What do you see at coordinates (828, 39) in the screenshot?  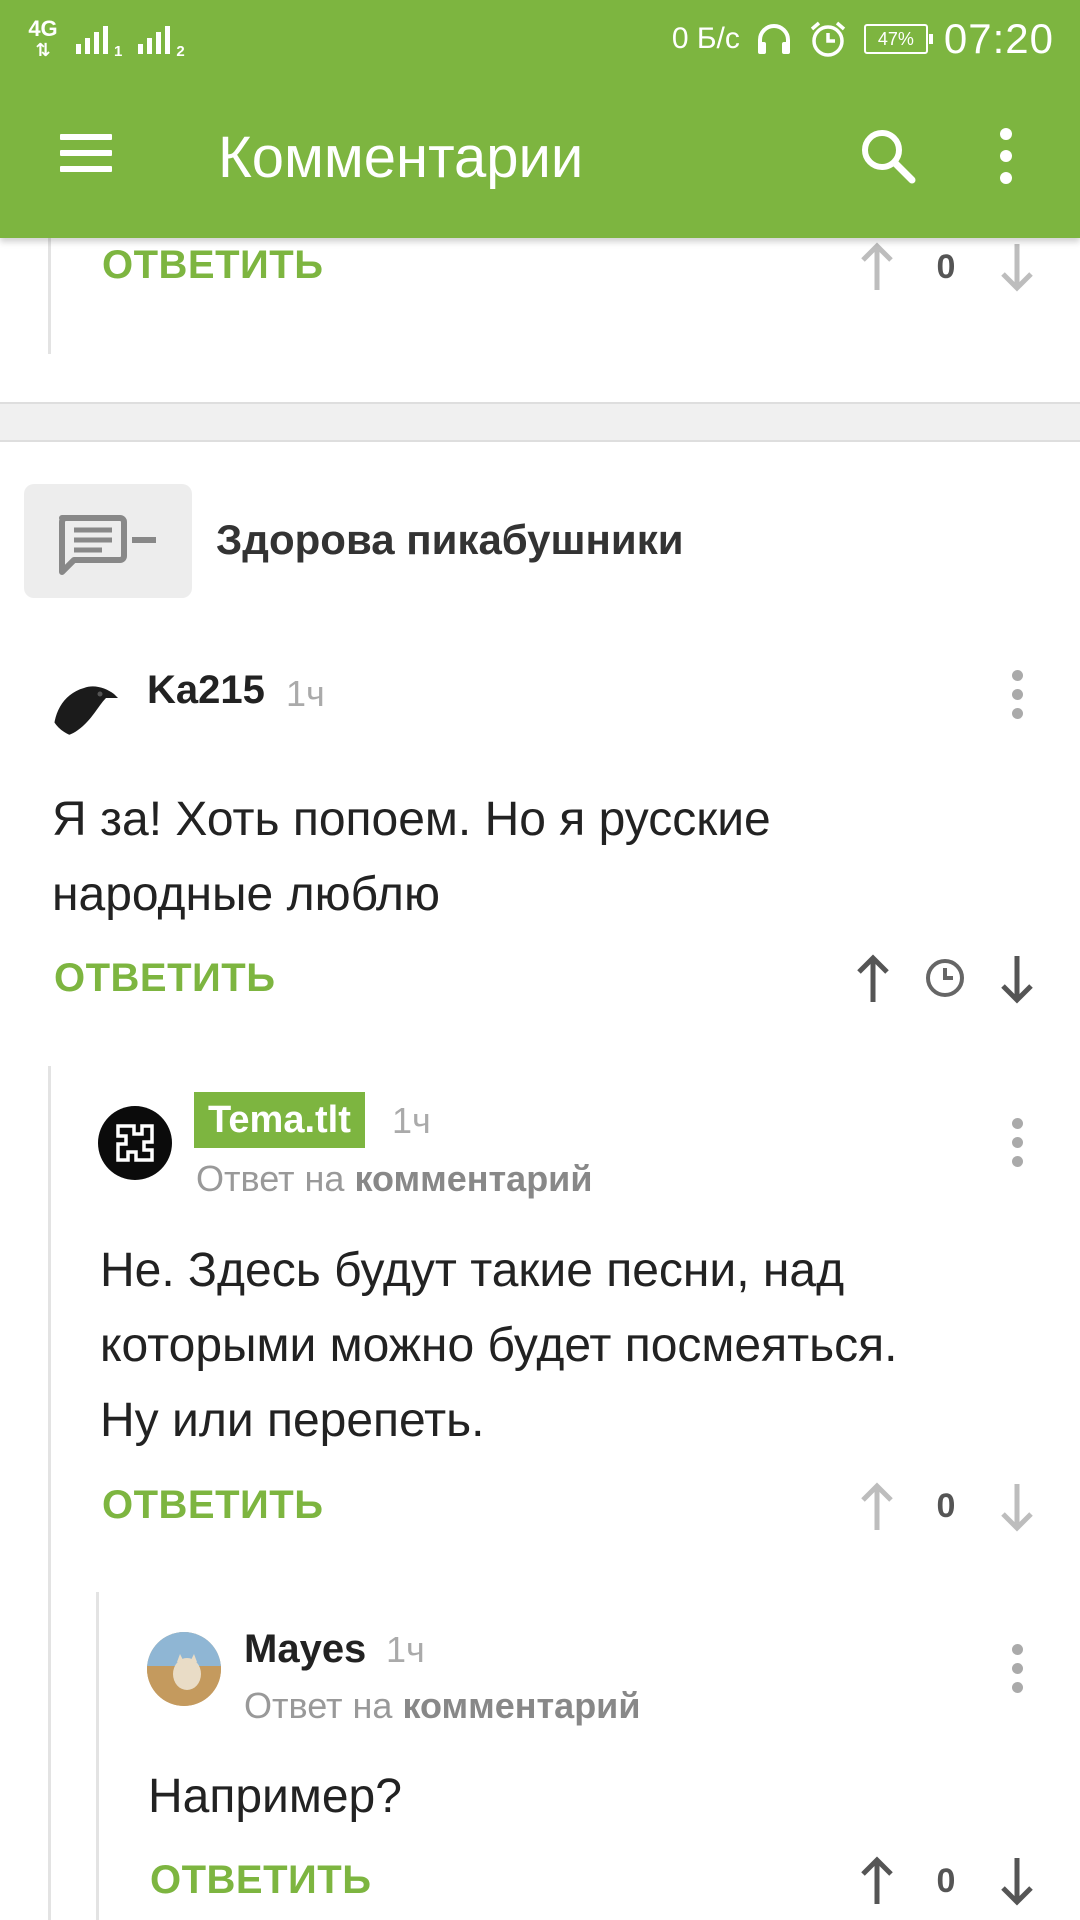 I see `alarm-icon` at bounding box center [828, 39].